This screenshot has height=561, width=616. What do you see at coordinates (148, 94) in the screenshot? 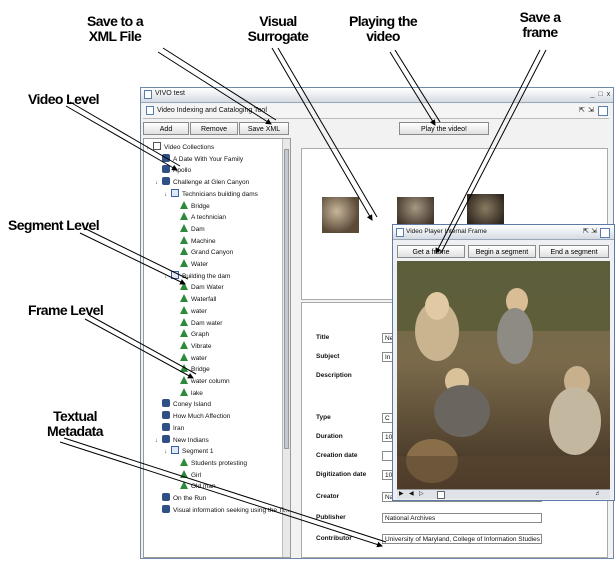
I see `app-icon` at bounding box center [148, 94].